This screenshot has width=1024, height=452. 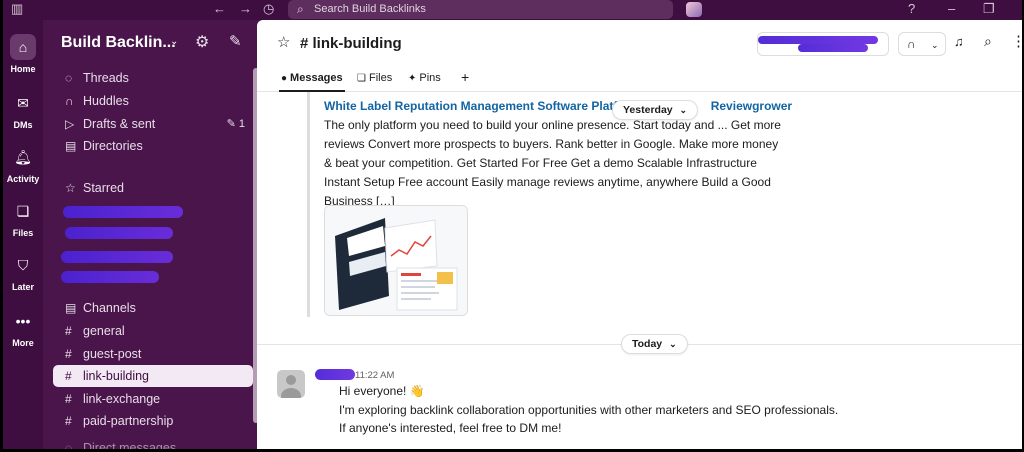 What do you see at coordinates (153, 101) in the screenshot?
I see `sidebar-item-huddles: ∩ Huddles` at bounding box center [153, 101].